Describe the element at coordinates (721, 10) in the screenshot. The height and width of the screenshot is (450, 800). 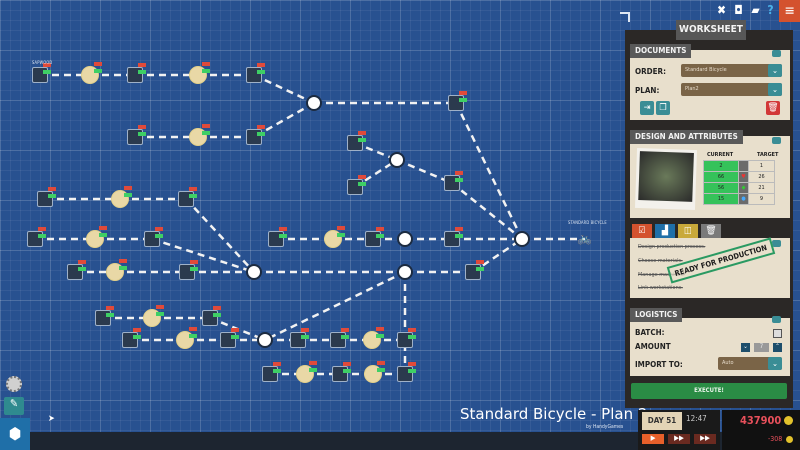
I see `tools-icon: ✖` at that location.